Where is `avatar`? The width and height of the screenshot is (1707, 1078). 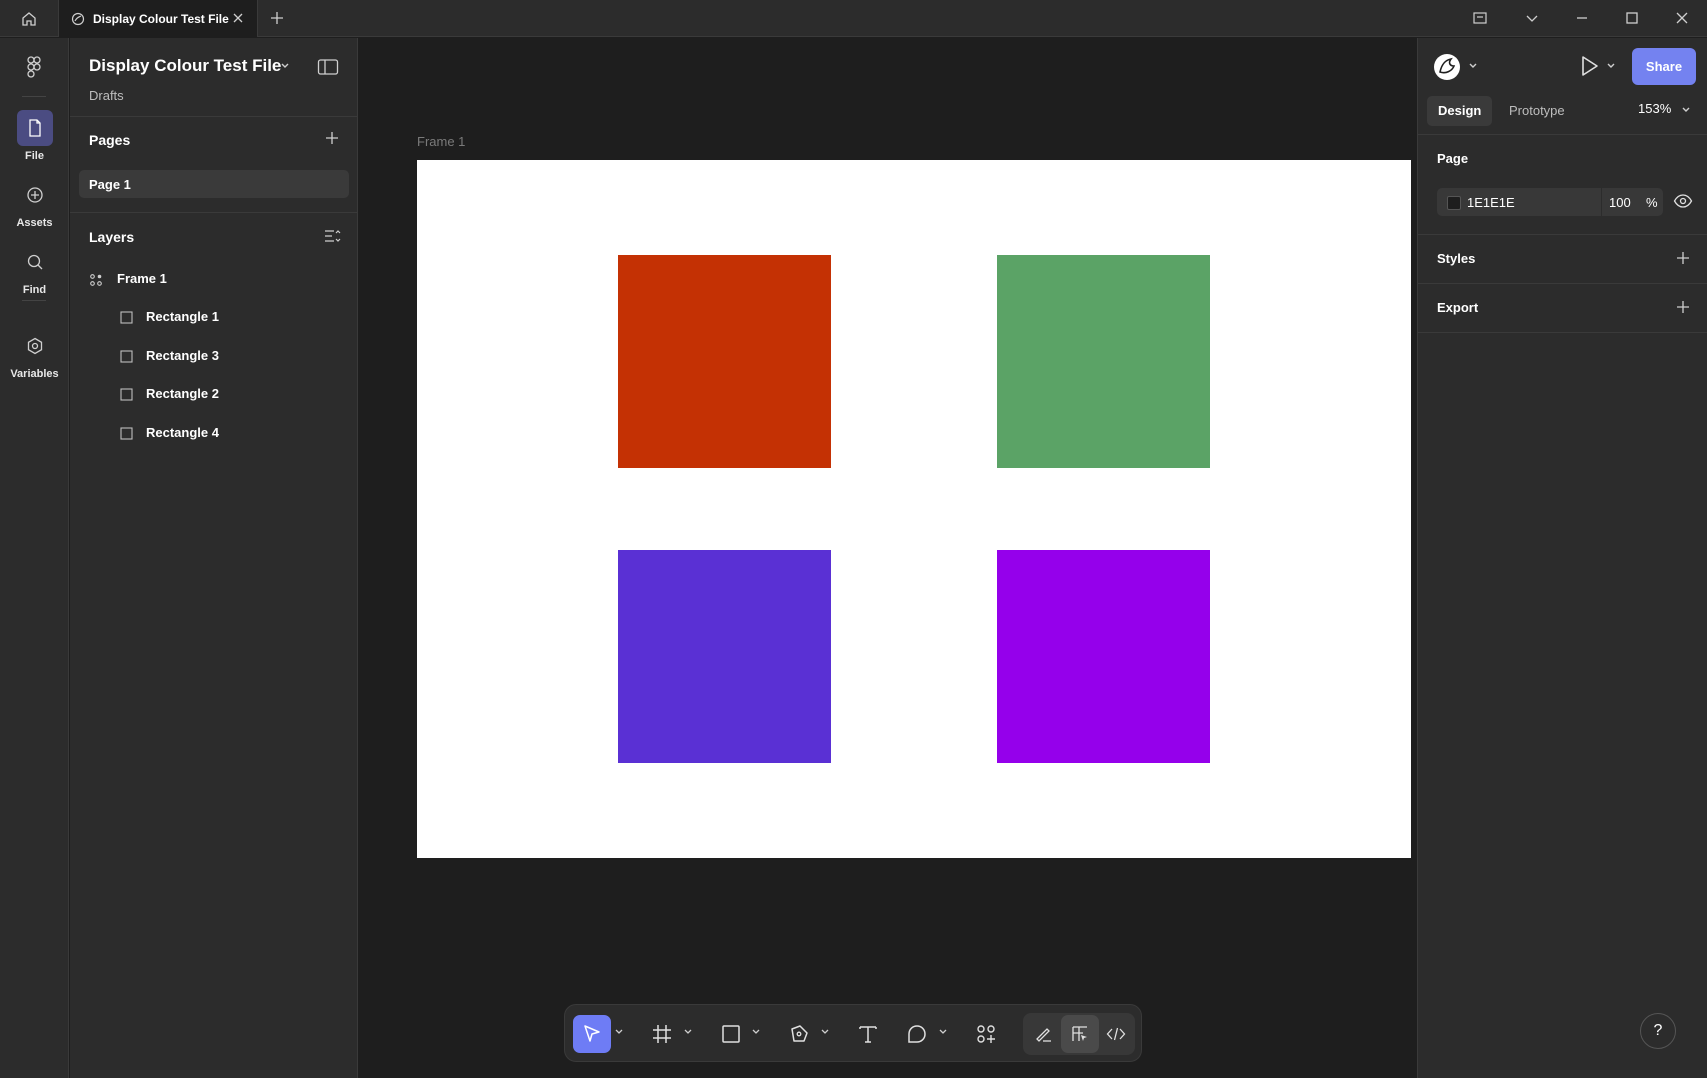
avatar is located at coordinates (1447, 67).